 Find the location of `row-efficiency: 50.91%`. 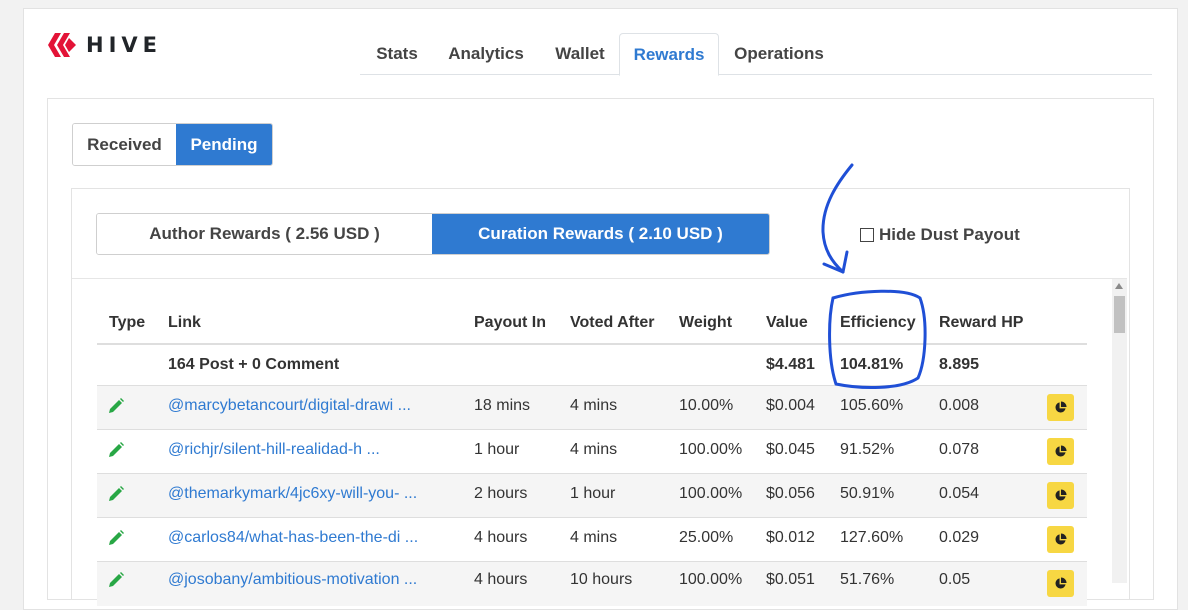

row-efficiency: 50.91% is located at coordinates (867, 493).